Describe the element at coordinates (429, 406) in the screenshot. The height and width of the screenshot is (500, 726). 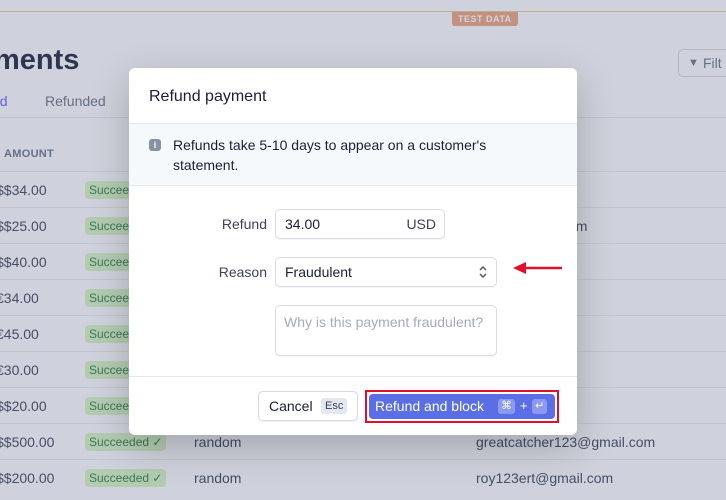
I see `refund-and-block-label: Refund and block` at that location.